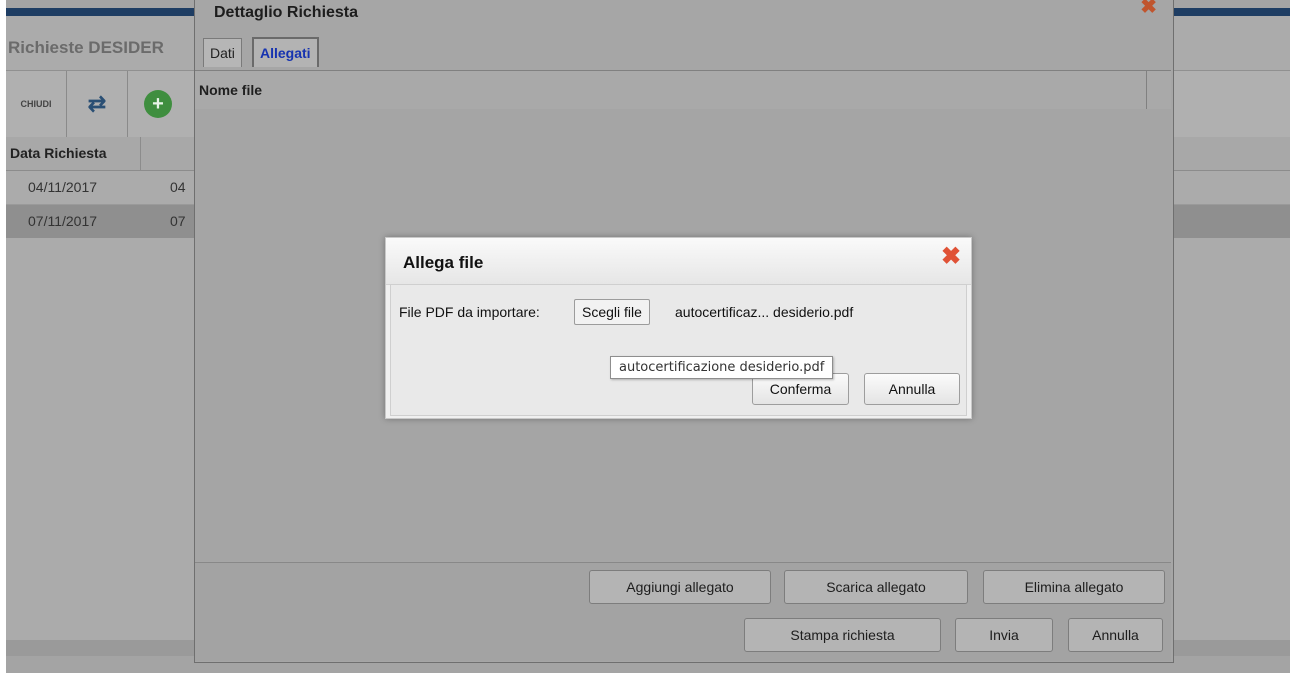  What do you see at coordinates (1074, 587) in the screenshot?
I see `delete-attachment-button: Elimina allegato` at bounding box center [1074, 587].